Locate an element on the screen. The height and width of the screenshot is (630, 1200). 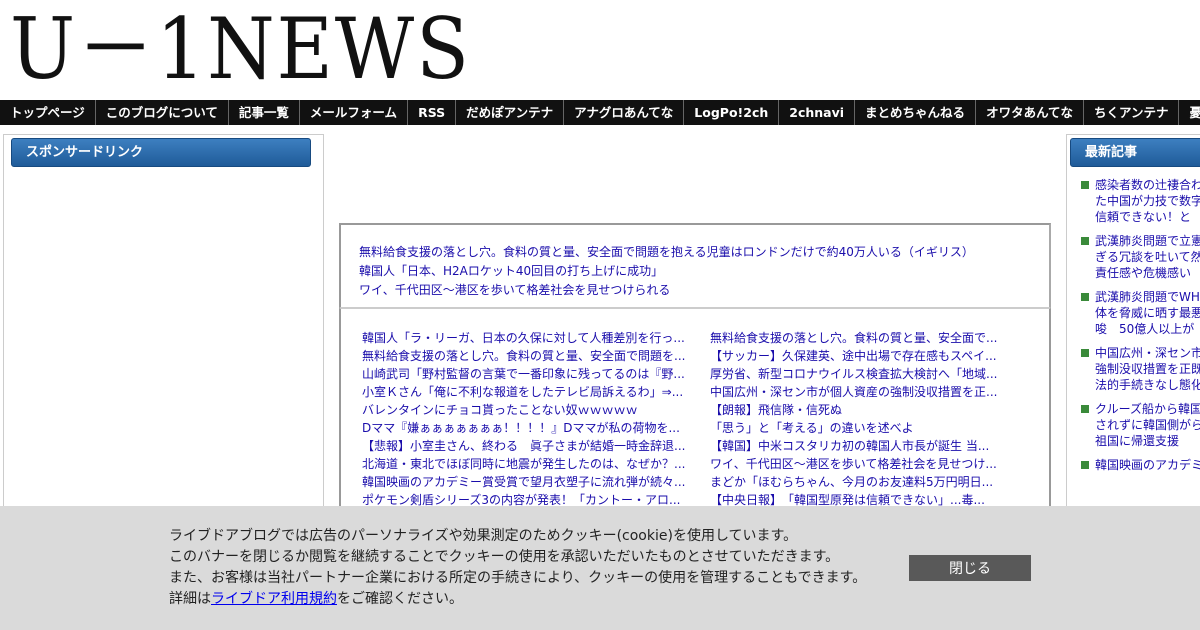
nav-item-2chnavi: 2chnavi is located at coordinates (817, 112).